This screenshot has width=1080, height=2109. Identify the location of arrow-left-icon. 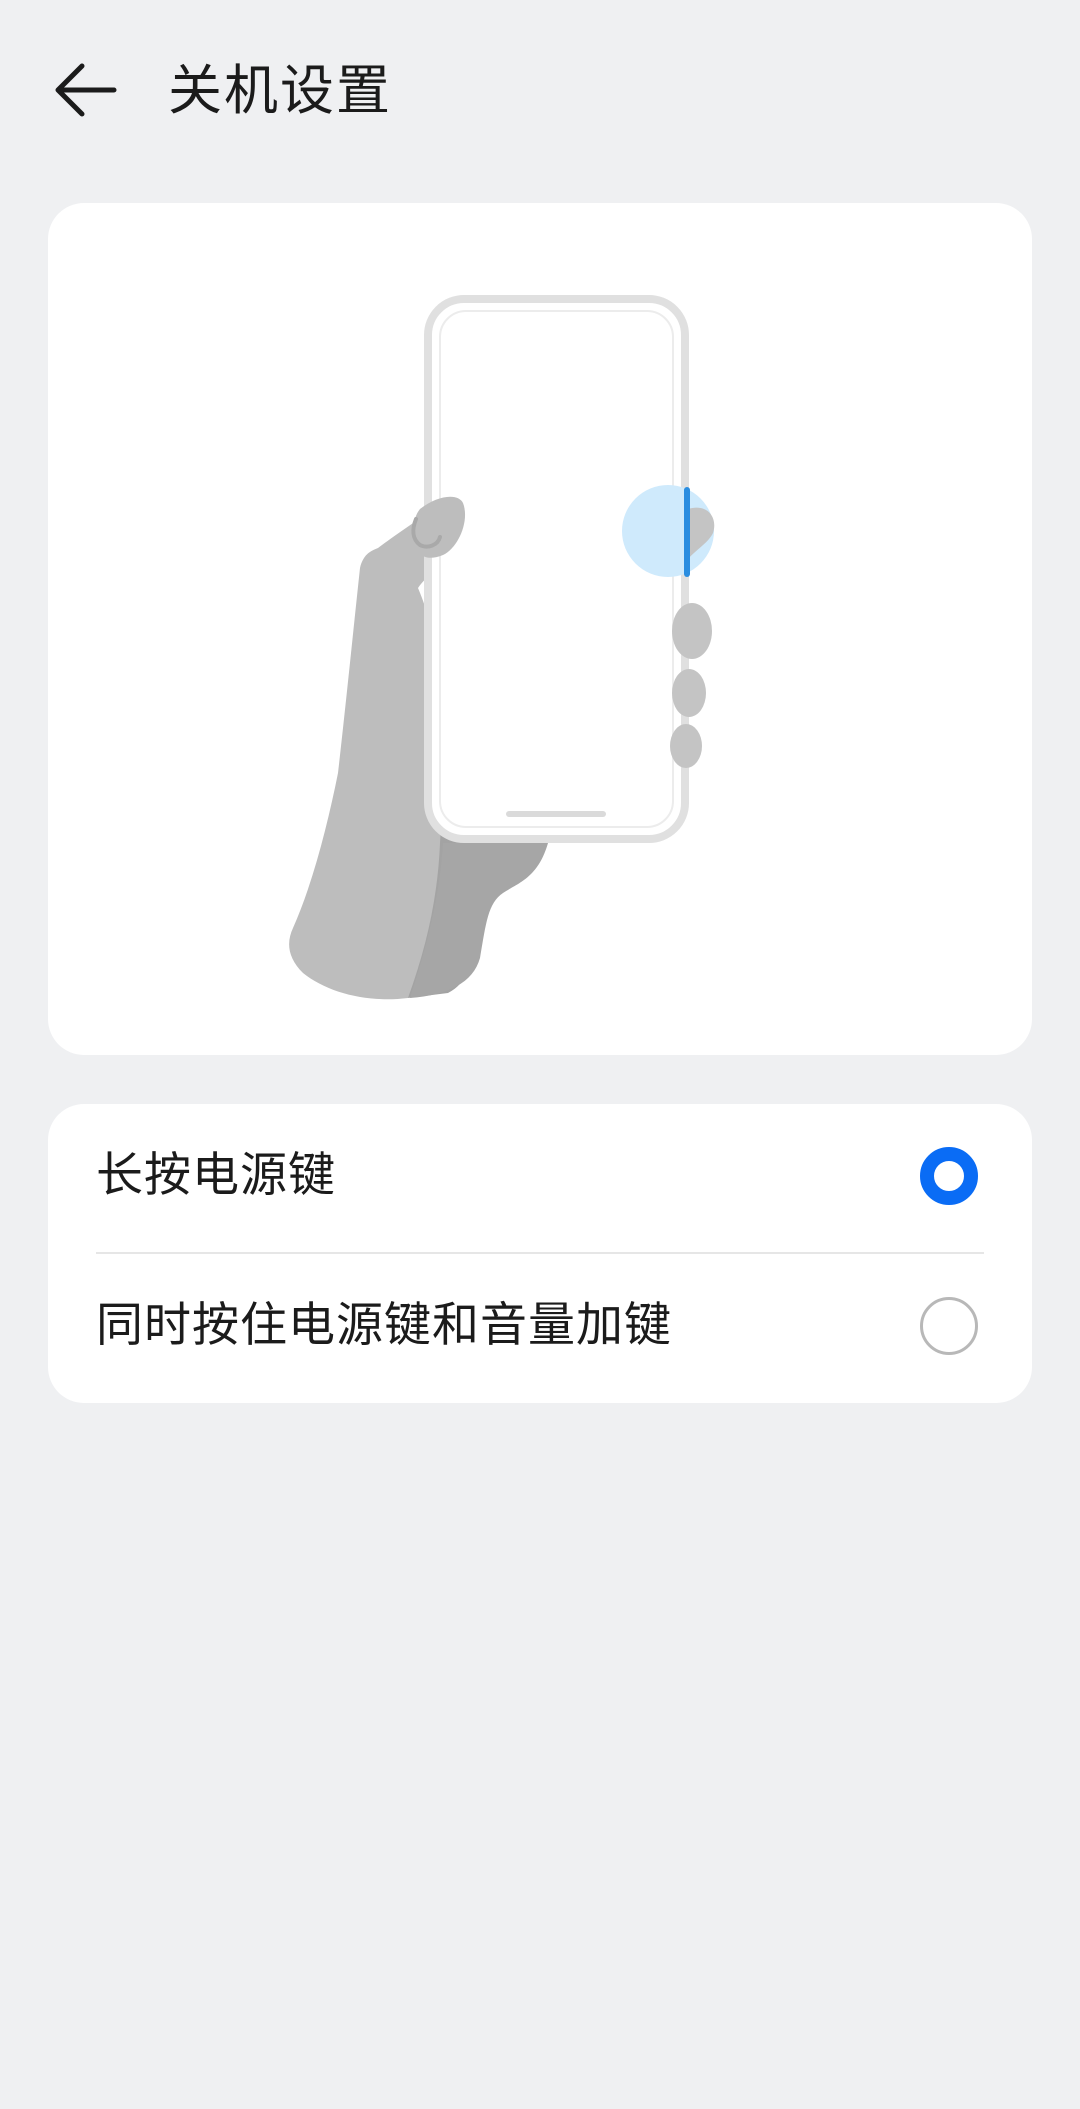
(86, 90).